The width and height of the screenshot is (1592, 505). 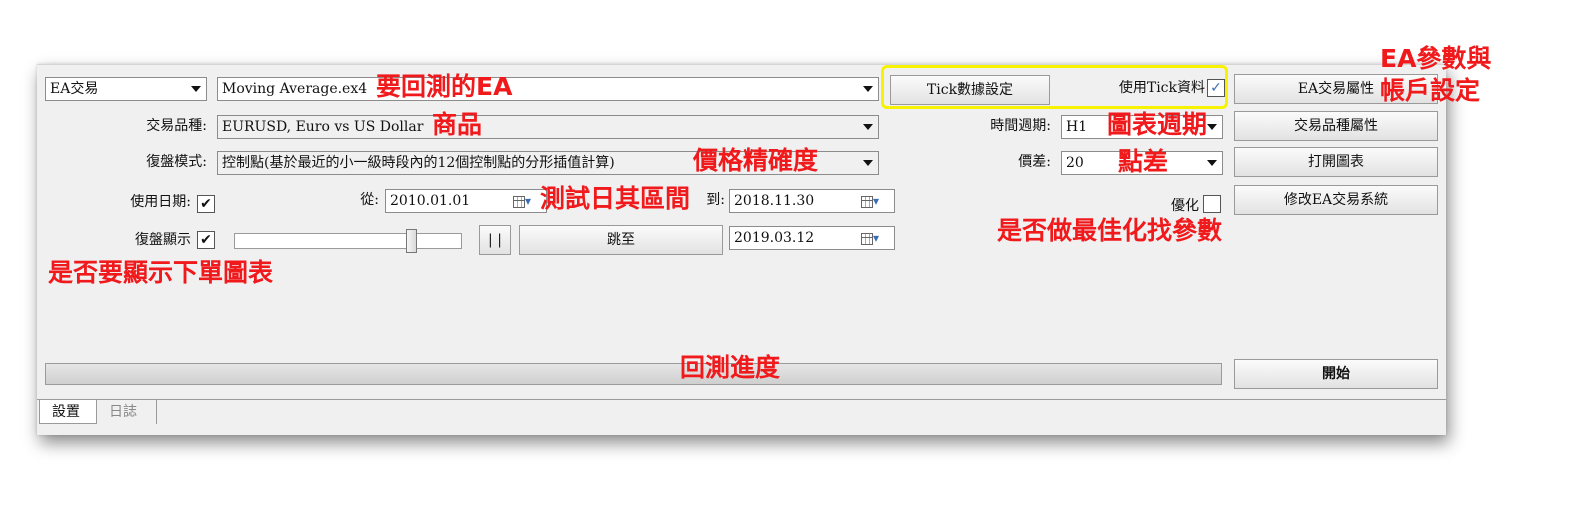 What do you see at coordinates (621, 240) in the screenshot?
I see `skip-to-button: 跳至` at bounding box center [621, 240].